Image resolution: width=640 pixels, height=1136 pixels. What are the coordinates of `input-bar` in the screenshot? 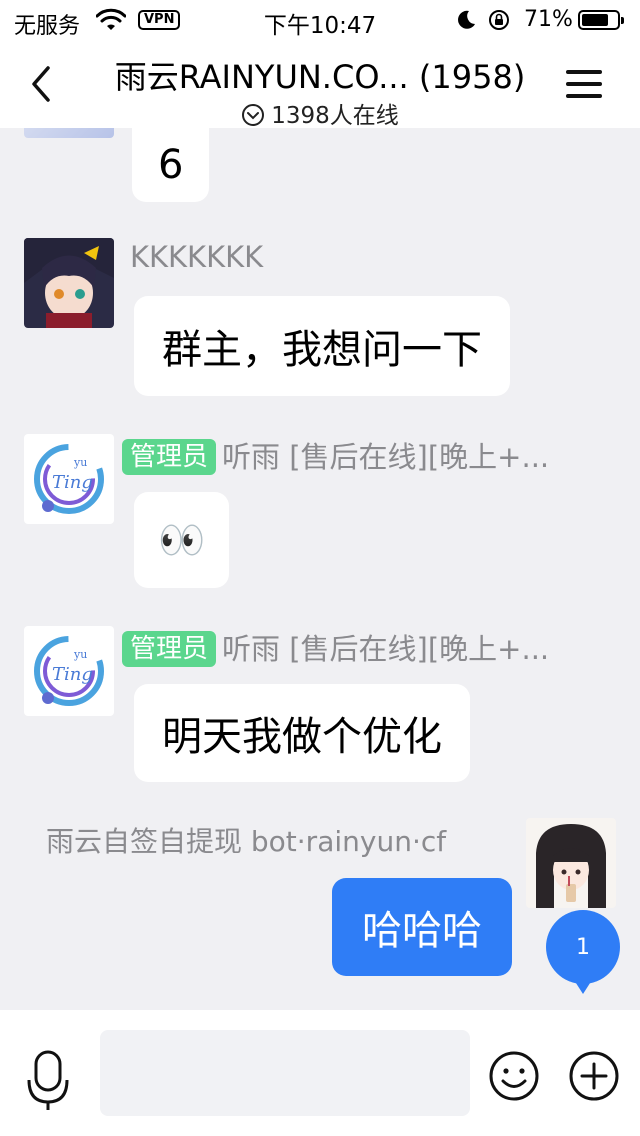 It's located at (320, 1073).